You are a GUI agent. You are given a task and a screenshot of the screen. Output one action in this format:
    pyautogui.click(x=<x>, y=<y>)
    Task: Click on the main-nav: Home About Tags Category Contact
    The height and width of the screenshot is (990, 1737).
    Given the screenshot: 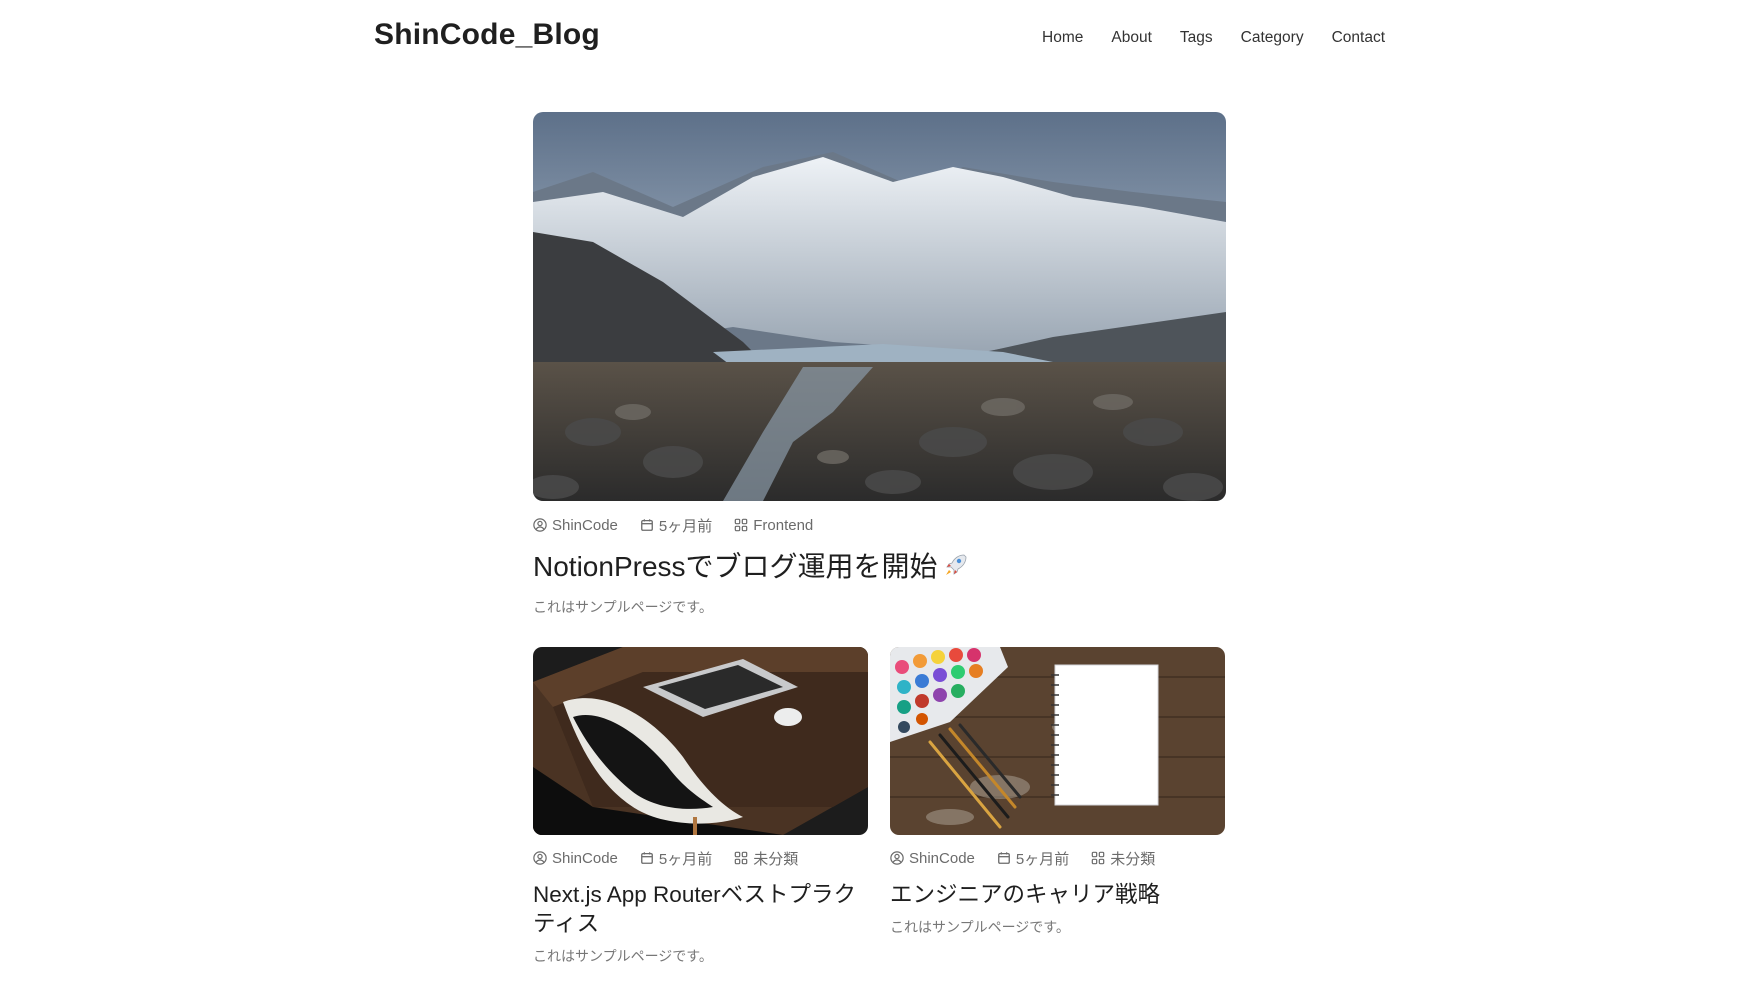 What is the action you would take?
    pyautogui.click(x=1199, y=38)
    